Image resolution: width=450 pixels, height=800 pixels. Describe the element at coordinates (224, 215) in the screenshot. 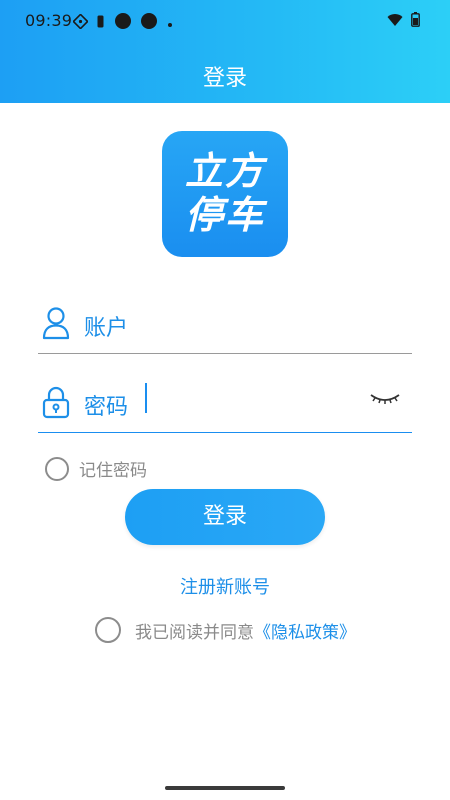

I see `logo-text-line2: 停车` at that location.